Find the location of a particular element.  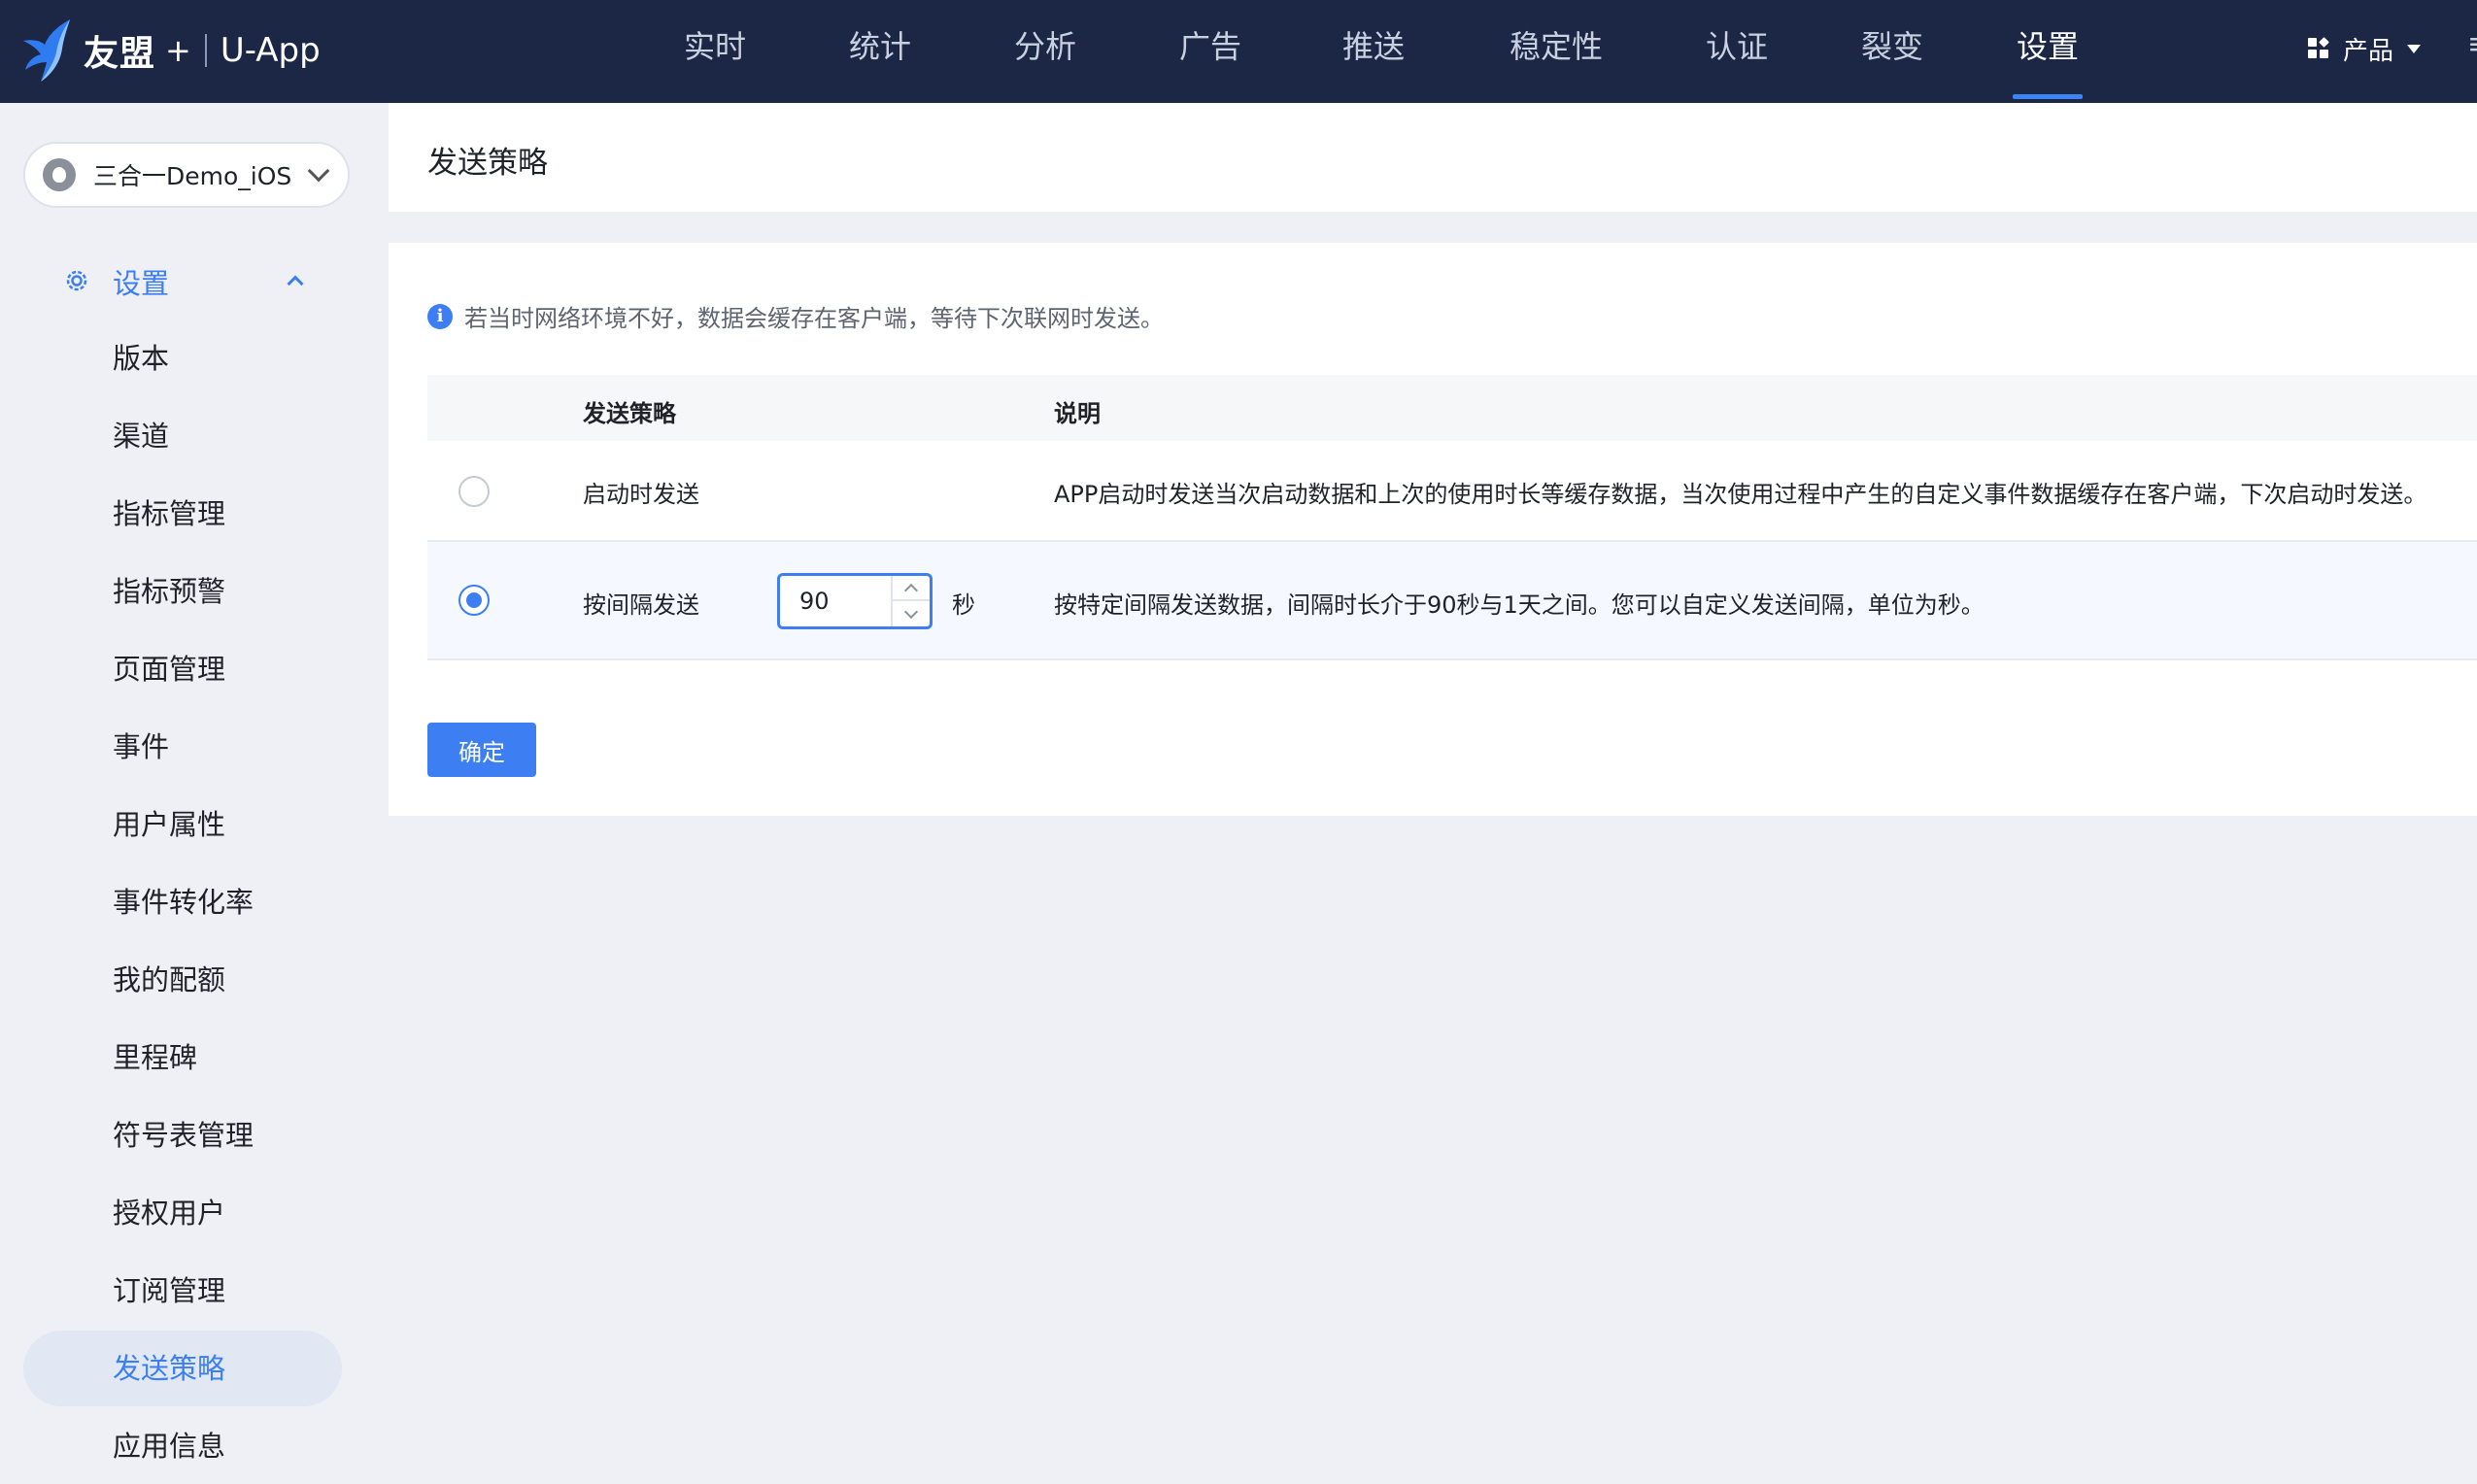

app-selector: 三合一Demo_iOS is located at coordinates (186, 175).